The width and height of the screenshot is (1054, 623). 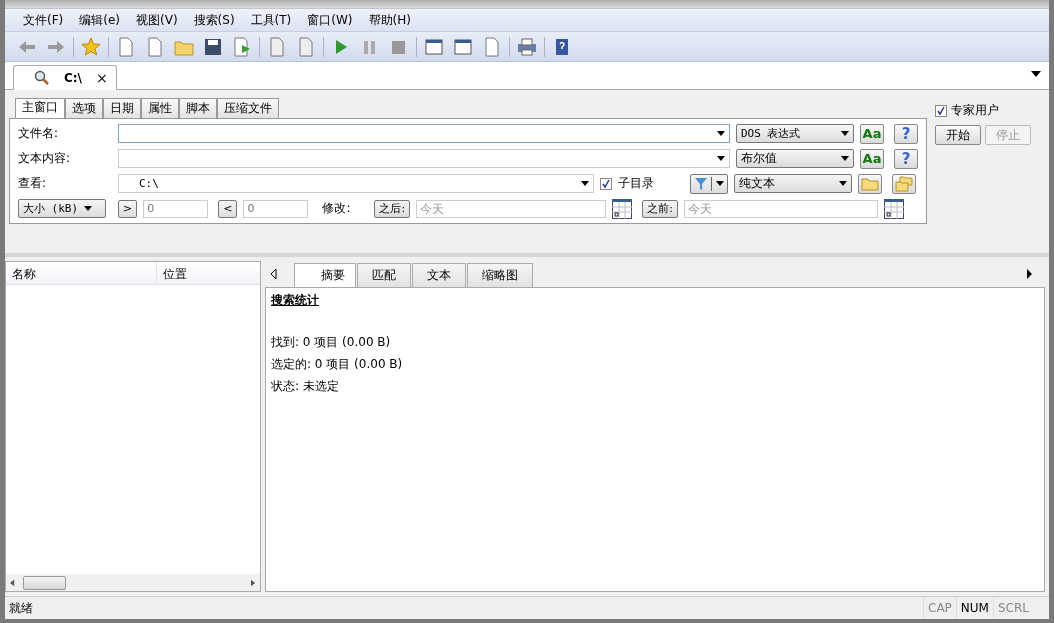 I want to click on menu-item: 工具(T), so click(x=271, y=20).